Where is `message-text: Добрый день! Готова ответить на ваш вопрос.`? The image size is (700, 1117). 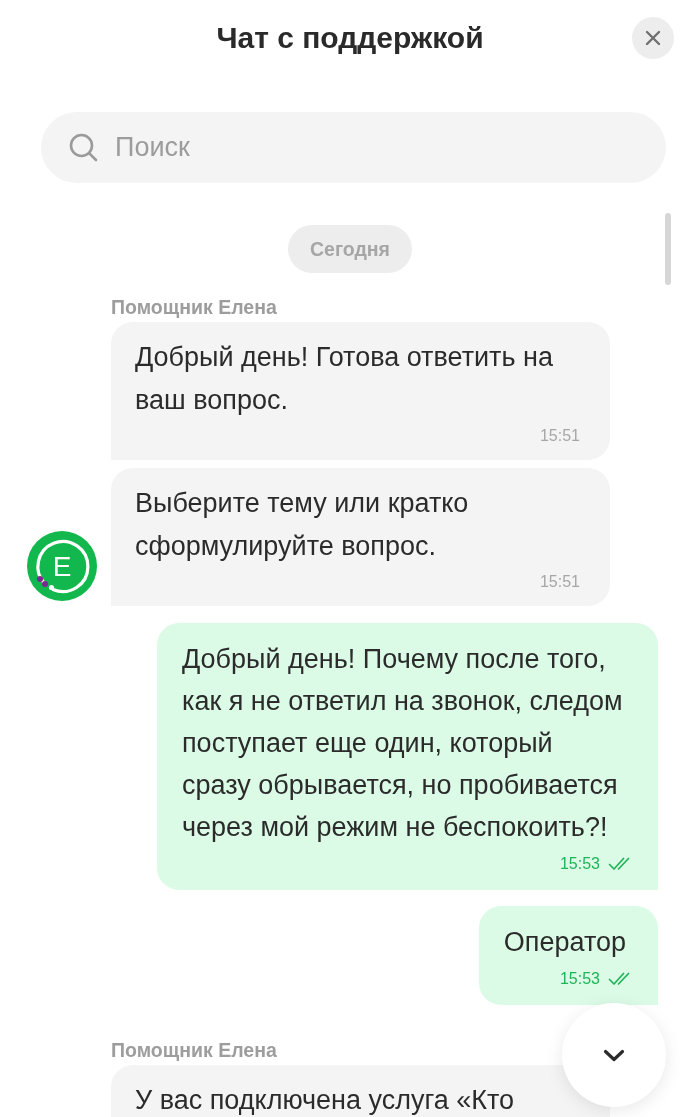
message-text: Добрый день! Готова ответить на ваш вопрос. is located at coordinates (344, 378).